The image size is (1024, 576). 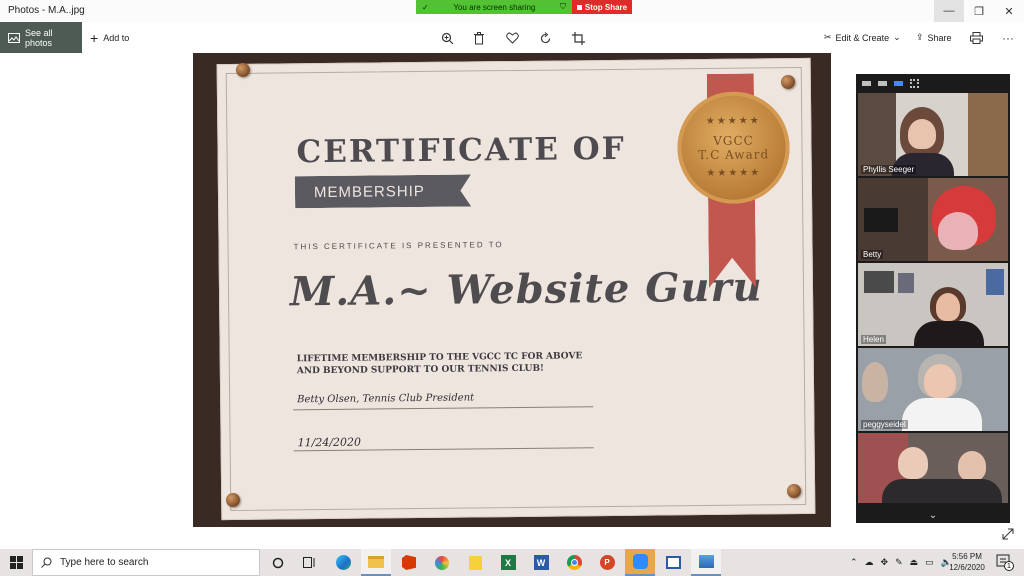 I want to click on add-to-label: Add to, so click(x=116, y=37).